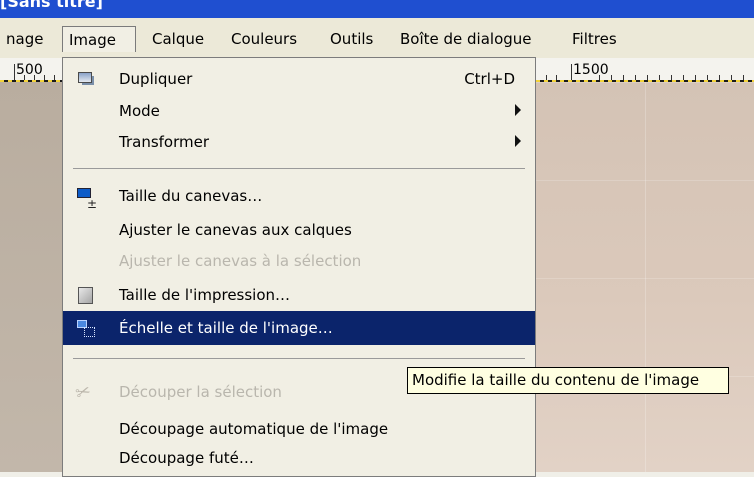 The height and width of the screenshot is (477, 754). What do you see at coordinates (164, 142) in the screenshot?
I see `menu-label-transform: Transformer` at bounding box center [164, 142].